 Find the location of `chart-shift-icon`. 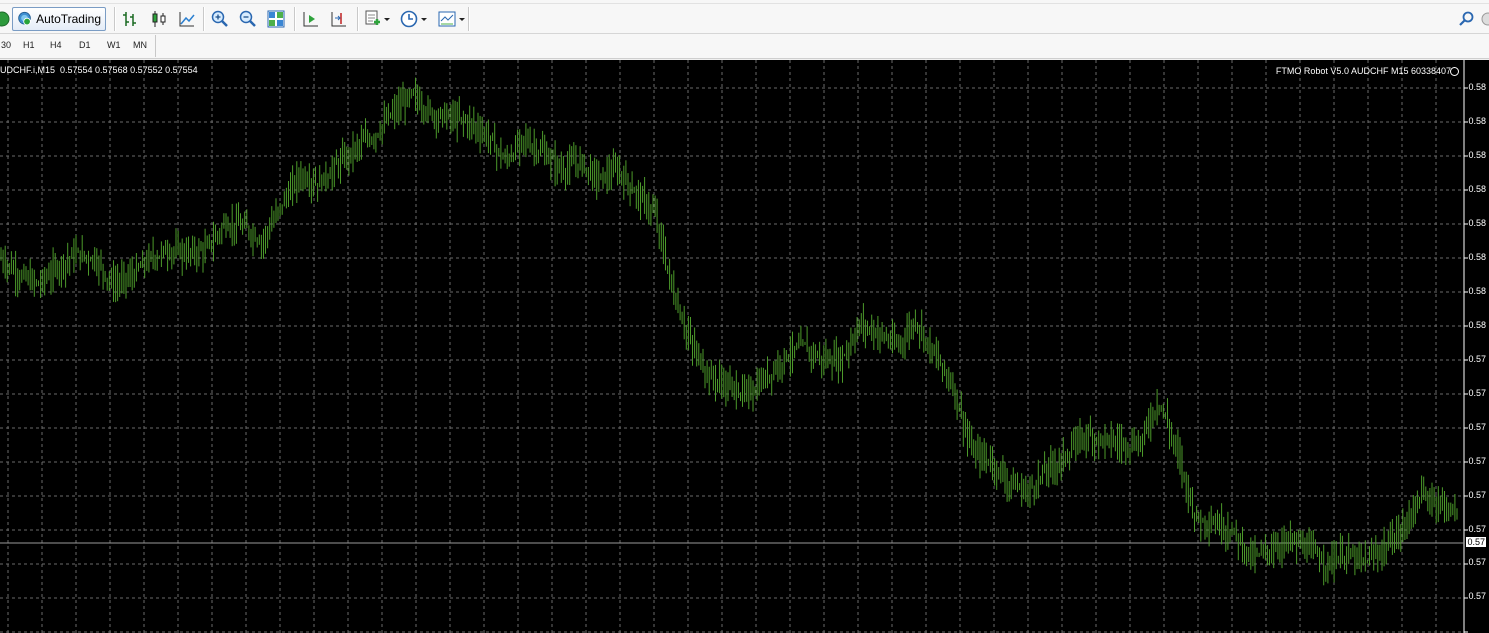

chart-shift-icon is located at coordinates (339, 19).